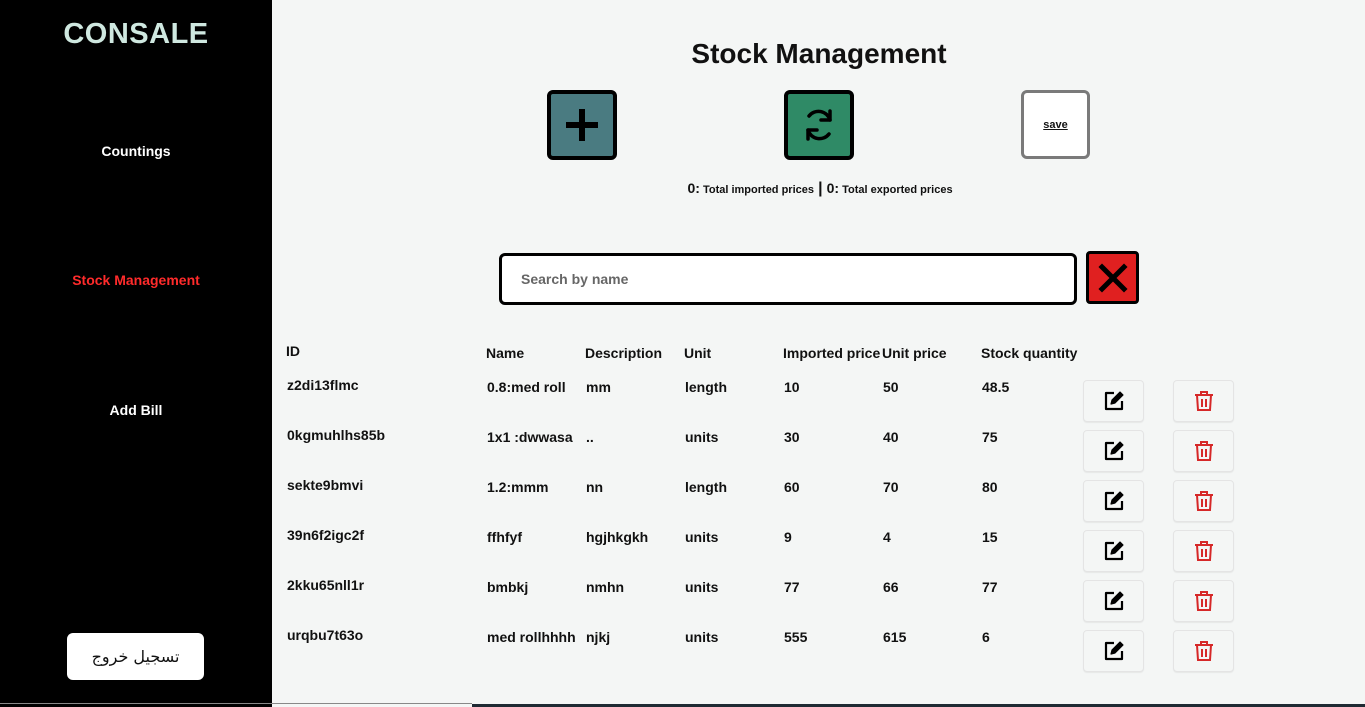  Describe the element at coordinates (996, 387) in the screenshot. I see `cell-stock-quantity: 48.5` at that location.